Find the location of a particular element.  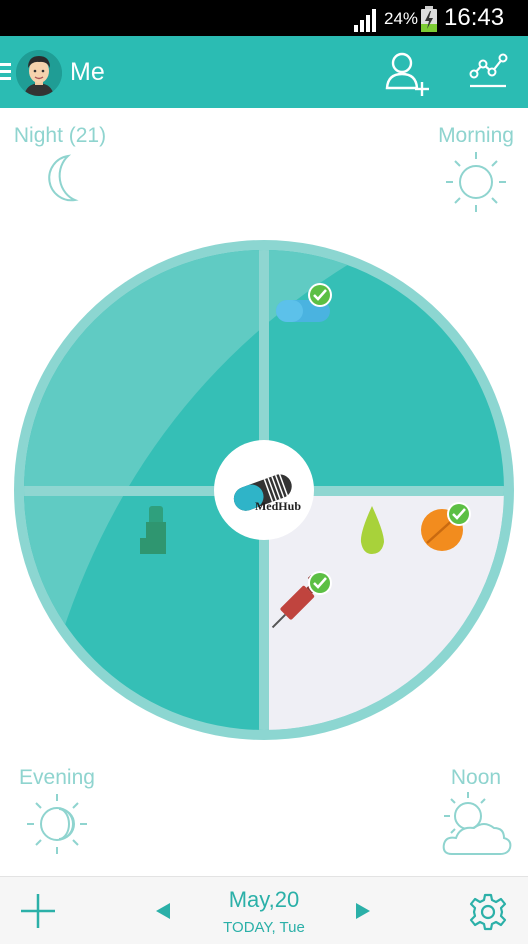

night-label: Night (21) is located at coordinates (60, 135).